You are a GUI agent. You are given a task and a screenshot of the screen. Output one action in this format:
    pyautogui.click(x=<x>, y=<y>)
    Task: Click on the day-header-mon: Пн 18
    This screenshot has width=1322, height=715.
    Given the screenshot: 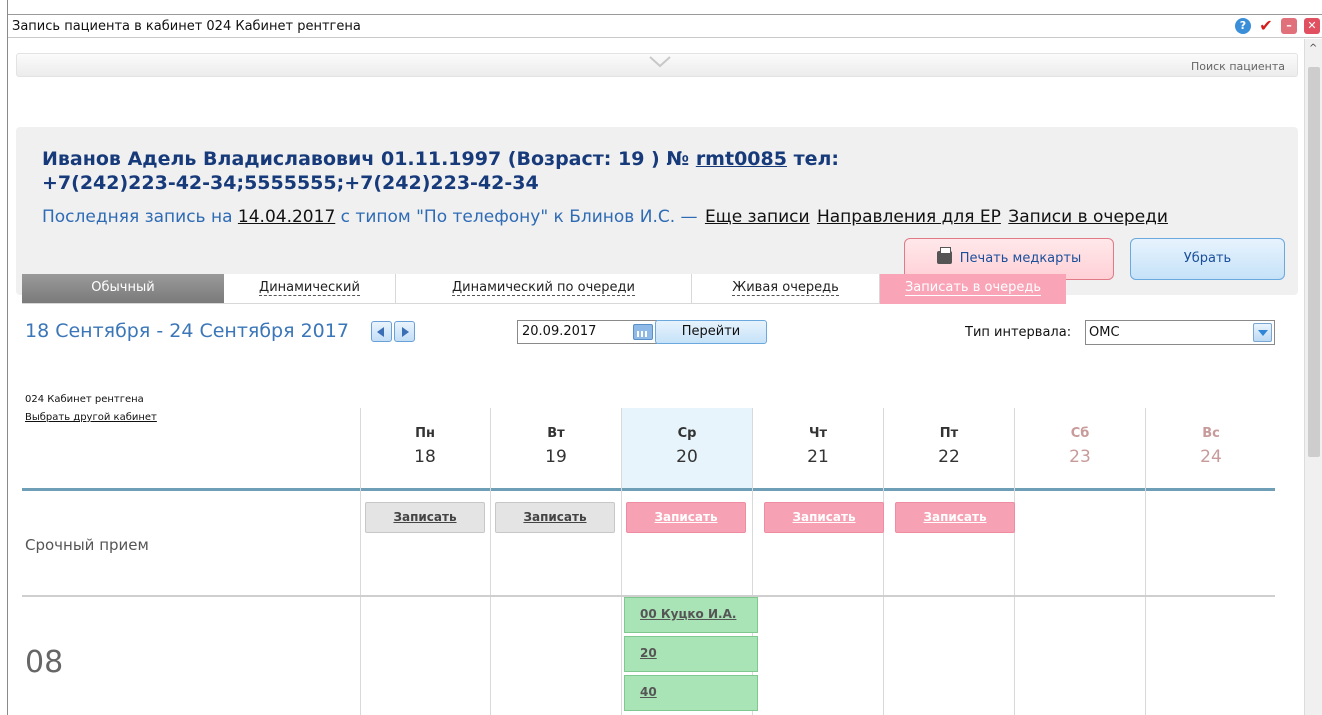 What is the action you would take?
    pyautogui.click(x=425, y=446)
    